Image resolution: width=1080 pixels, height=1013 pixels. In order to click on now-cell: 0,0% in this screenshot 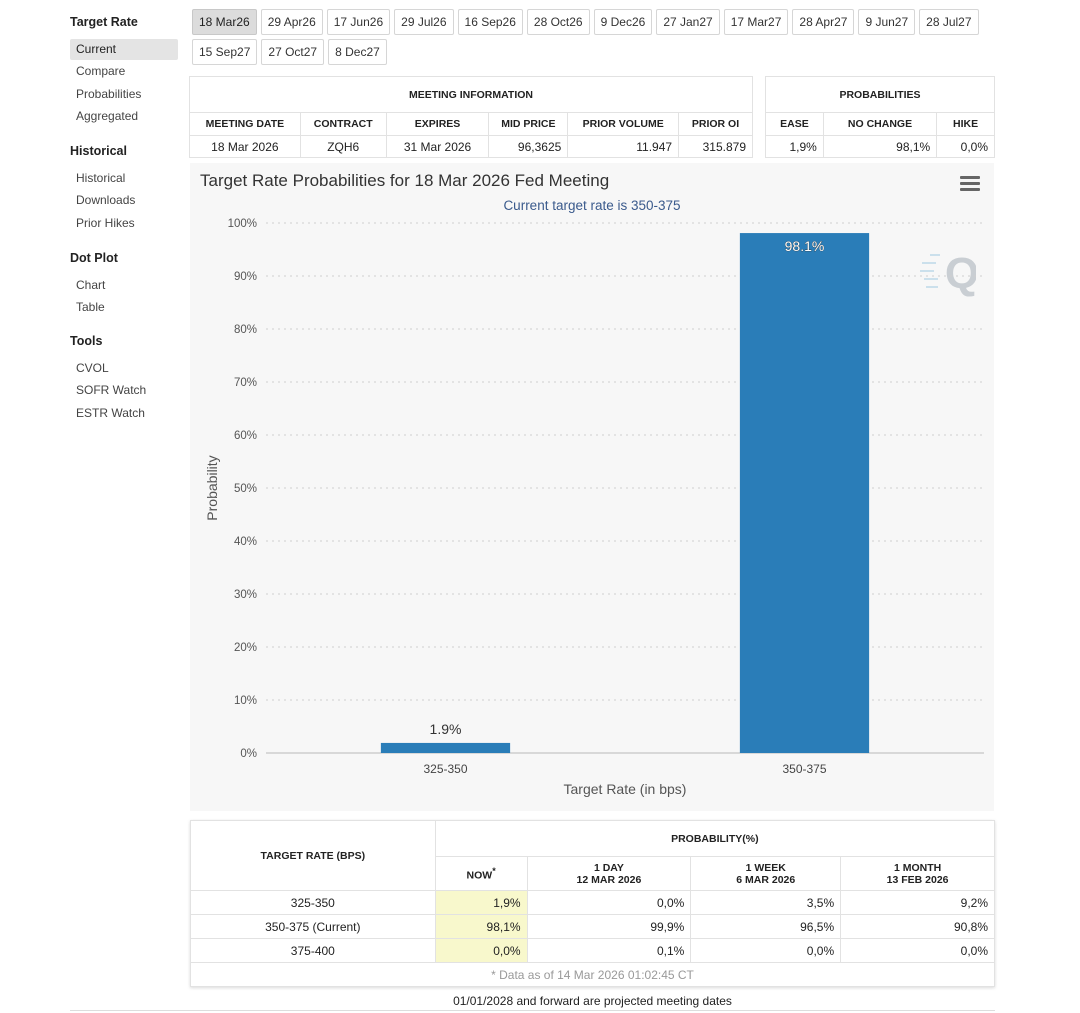, I will do `click(481, 950)`.